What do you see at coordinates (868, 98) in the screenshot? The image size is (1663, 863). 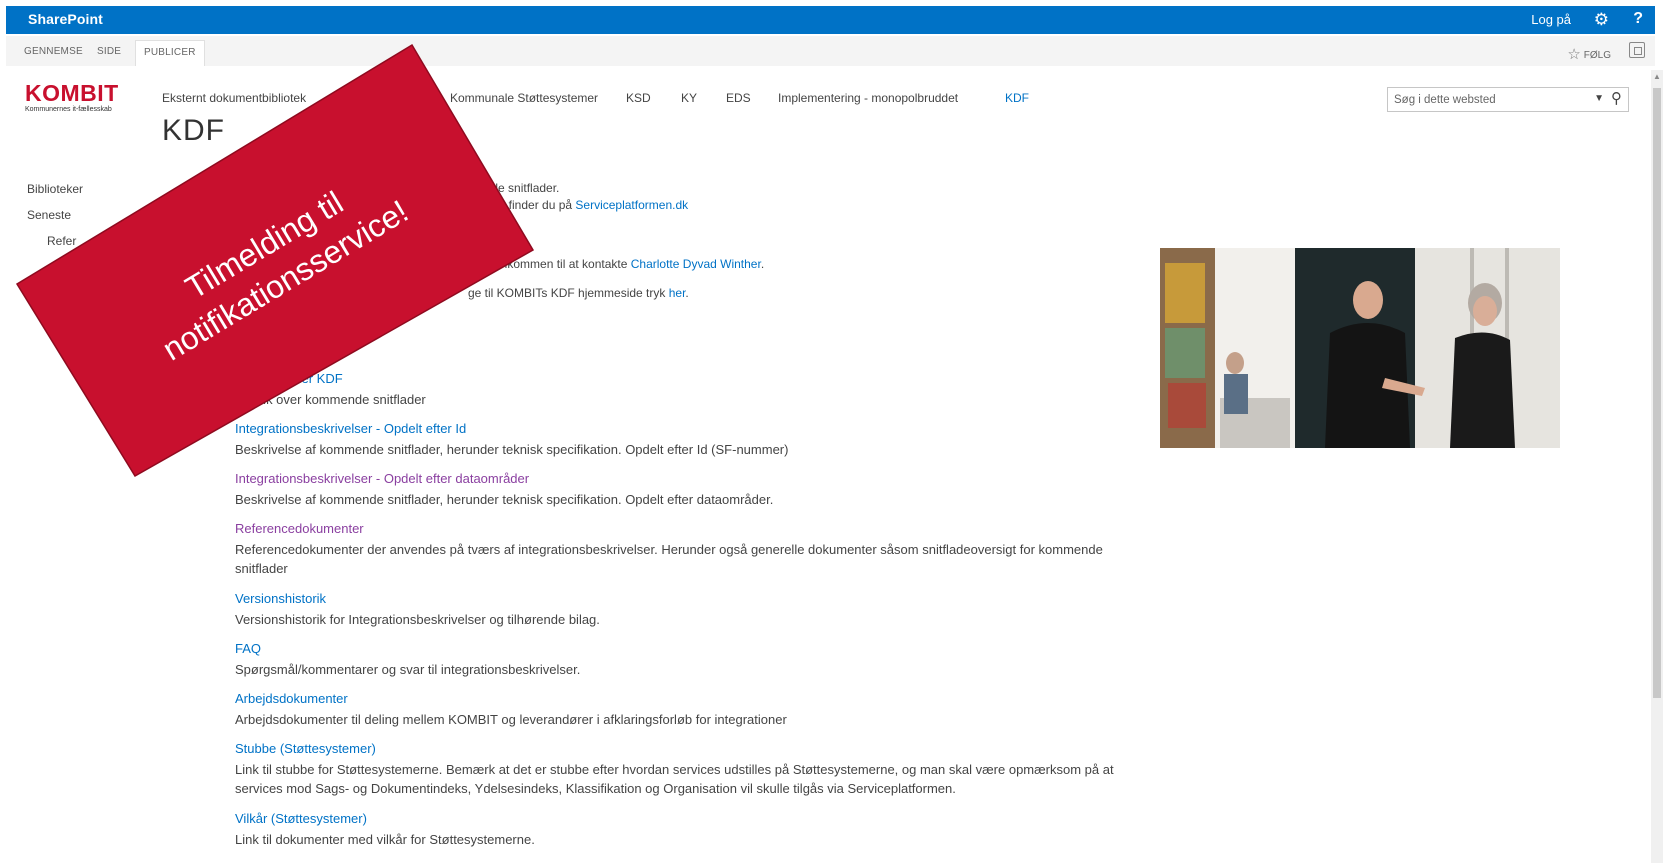 I see `topnav-item-implementering: Implementering - monopolbruddet` at bounding box center [868, 98].